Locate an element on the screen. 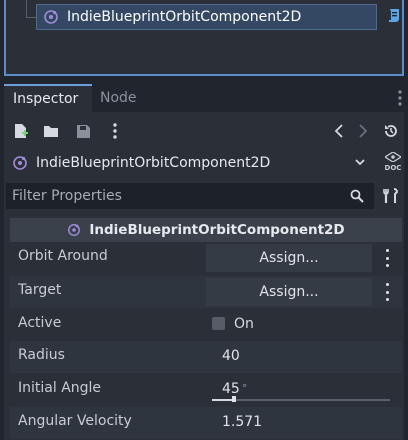 This screenshot has height=440, width=408. tools-icon is located at coordinates (391, 196).